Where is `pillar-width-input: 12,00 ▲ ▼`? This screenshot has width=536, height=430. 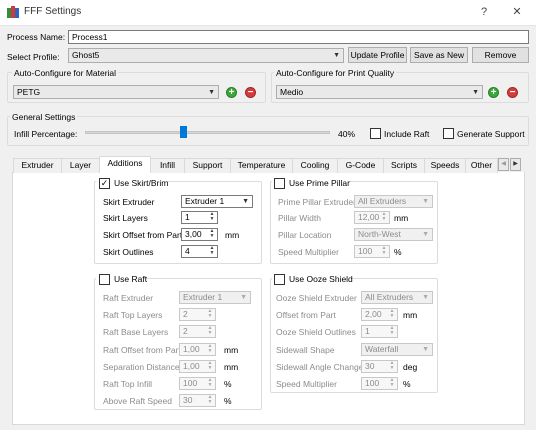 pillar-width-input: 12,00 ▲ ▼ is located at coordinates (372, 217).